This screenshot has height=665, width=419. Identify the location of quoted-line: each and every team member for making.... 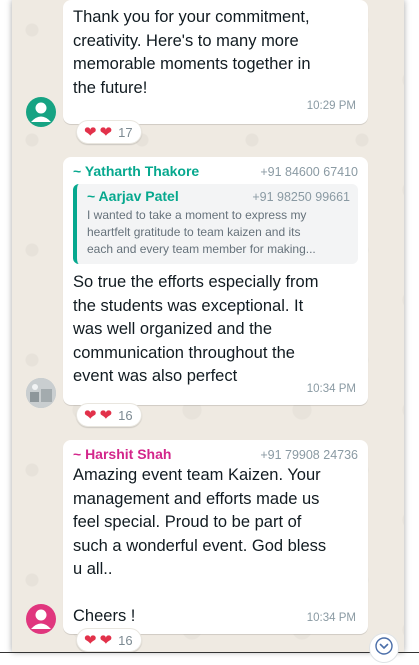
(201, 249).